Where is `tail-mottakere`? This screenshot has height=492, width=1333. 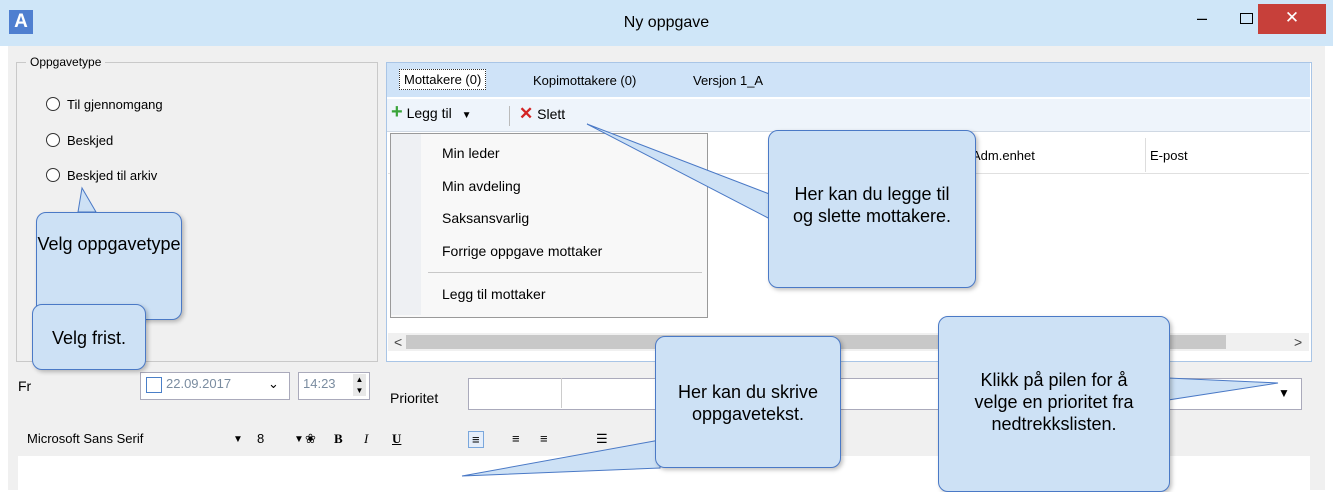 tail-mottakere is located at coordinates (679, 172).